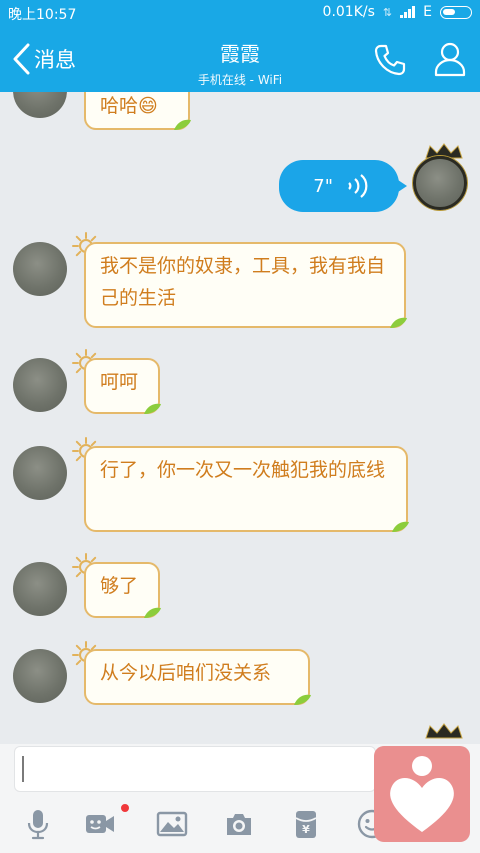 The height and width of the screenshot is (853, 480). Describe the element at coordinates (38, 824) in the screenshot. I see `mic-icon` at that location.